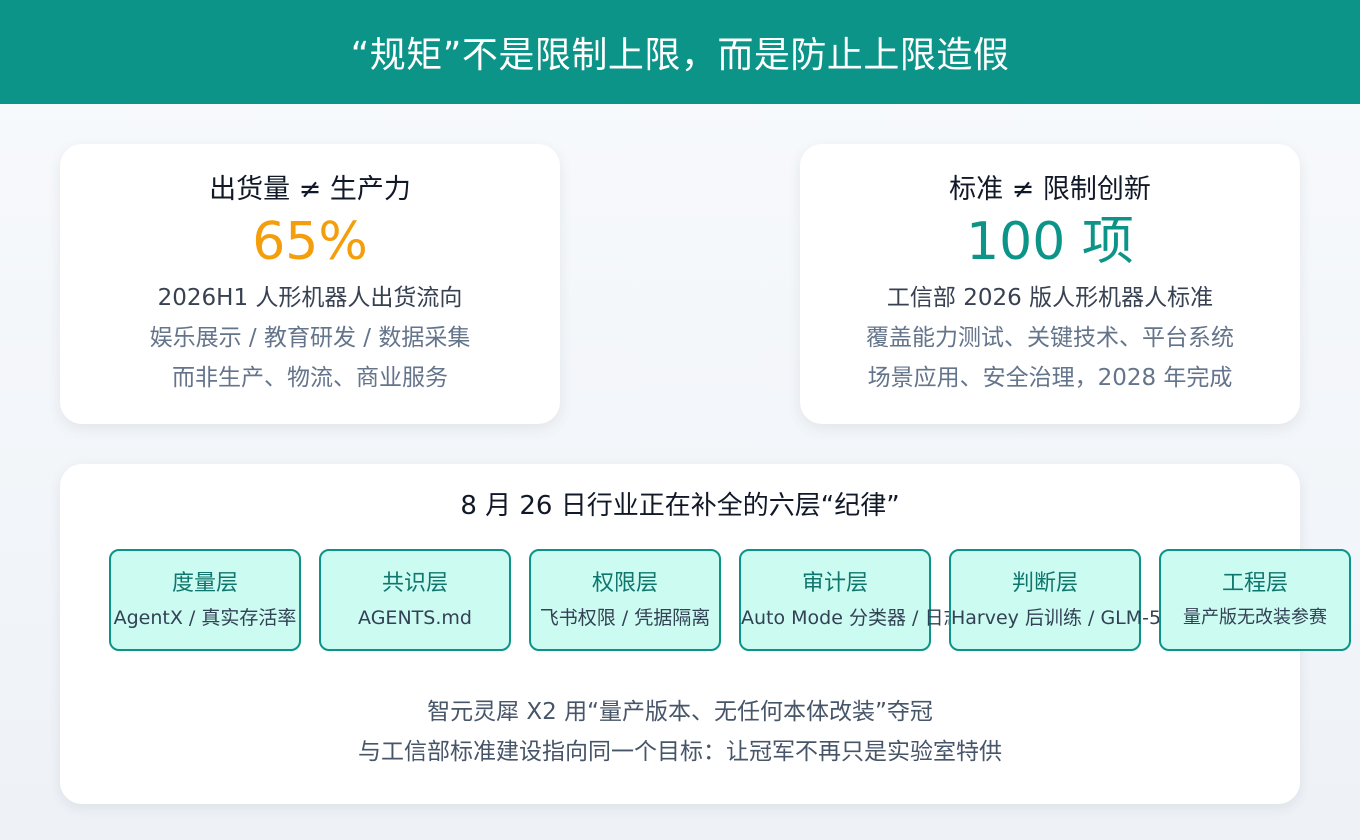 The width and height of the screenshot is (1360, 840). Describe the element at coordinates (310, 242) in the screenshot. I see `stat-card-value: 65%` at that location.